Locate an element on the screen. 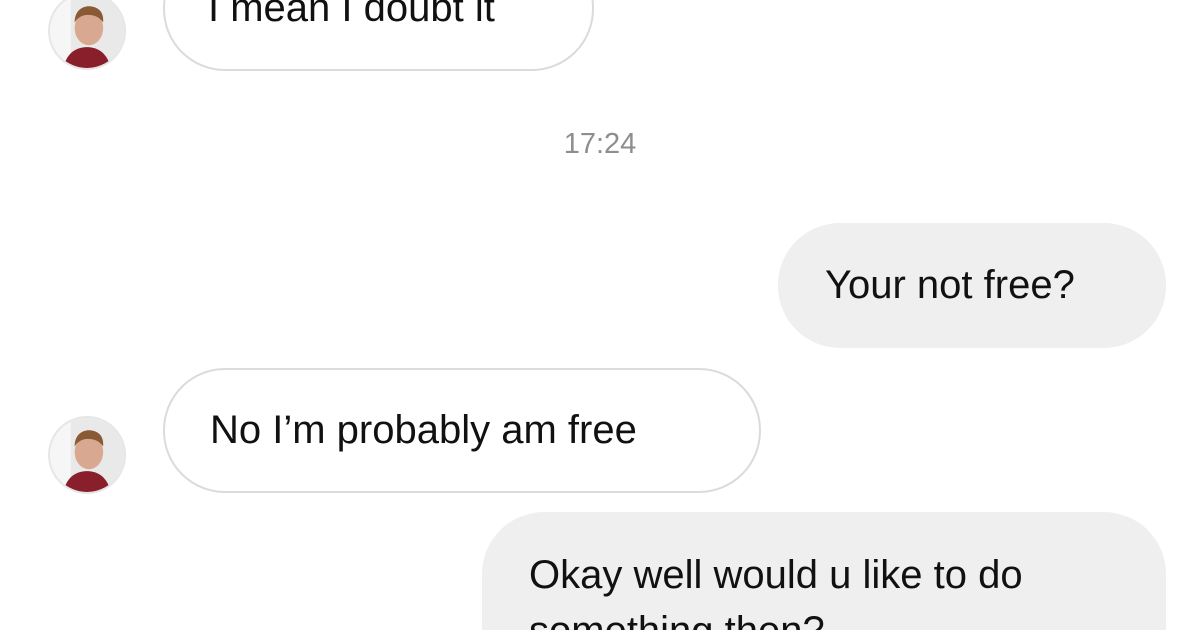  timestamp: 17:24 is located at coordinates (600, 144).